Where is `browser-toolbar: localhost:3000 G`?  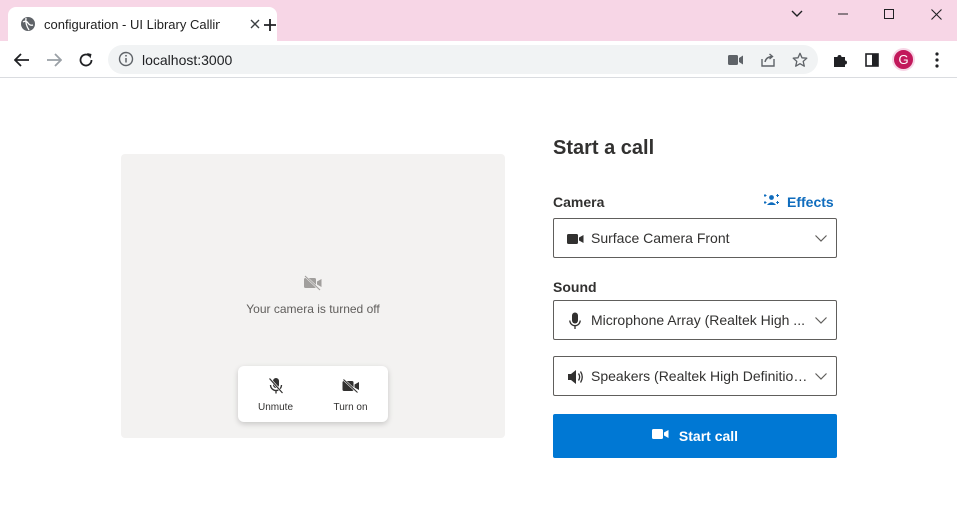
browser-toolbar: localhost:3000 G is located at coordinates (478, 59).